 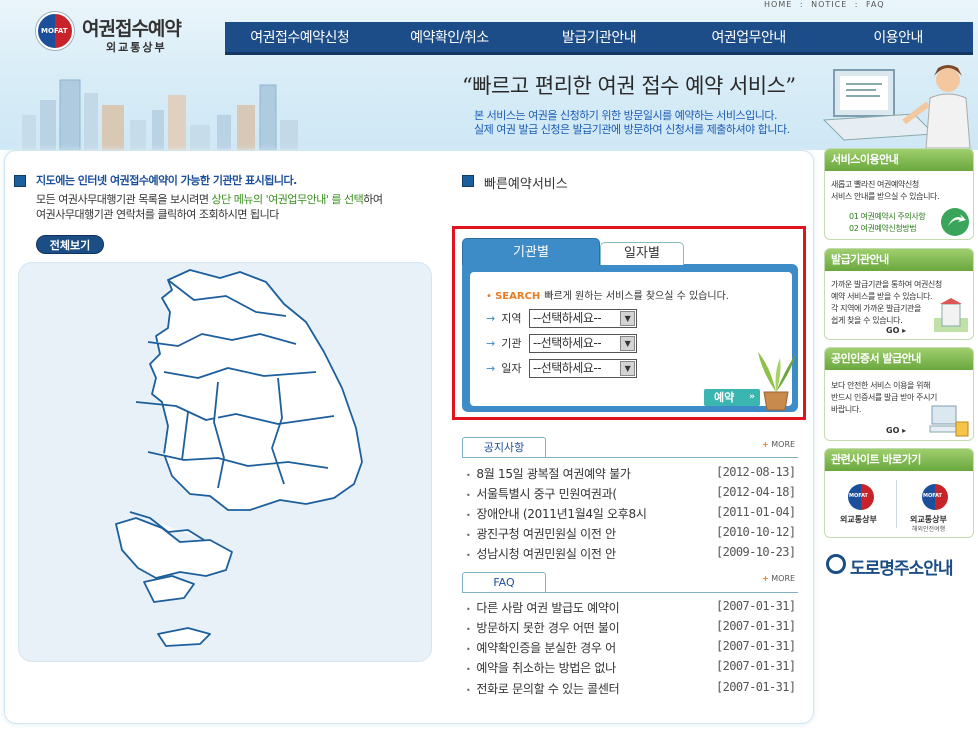 What do you see at coordinates (300, 37) in the screenshot?
I see `nav-passport-reservation: 여권접수예약신청` at bounding box center [300, 37].